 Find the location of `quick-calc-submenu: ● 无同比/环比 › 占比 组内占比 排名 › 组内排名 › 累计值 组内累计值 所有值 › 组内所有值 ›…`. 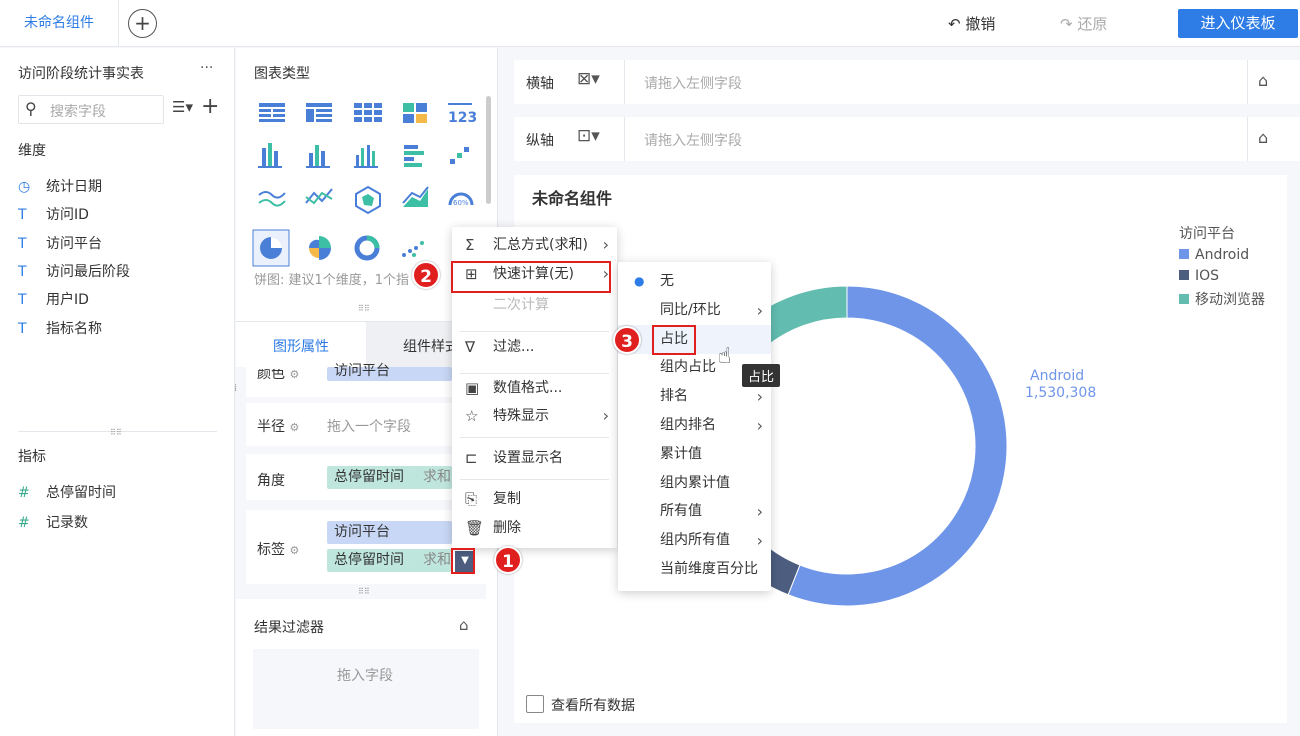

quick-calc-submenu: ● 无同比/环比 › 占比 组内占比 排名 › 组内排名 › 累计值 组内累计值 所有值 › 组内所有值 ›… is located at coordinates (694, 426).